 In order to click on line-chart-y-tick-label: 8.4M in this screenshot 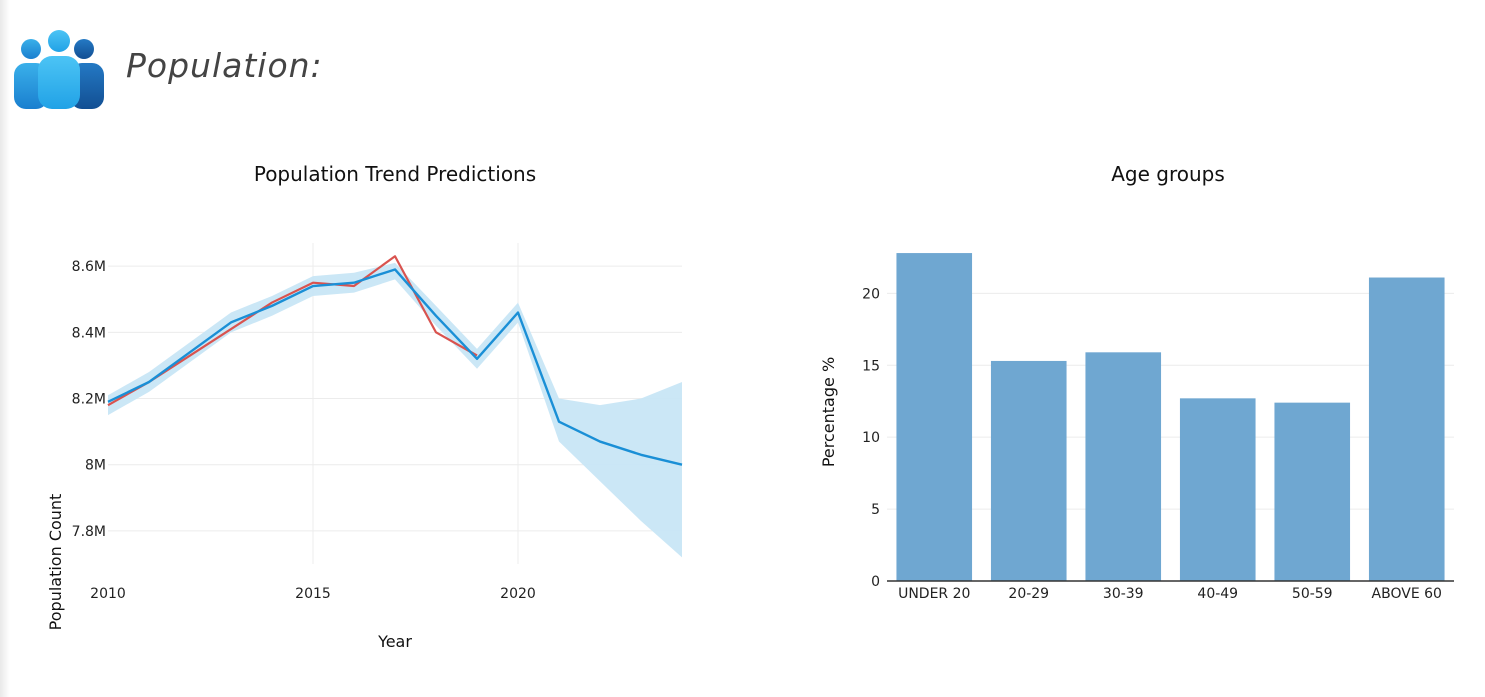, I will do `click(89, 333)`.